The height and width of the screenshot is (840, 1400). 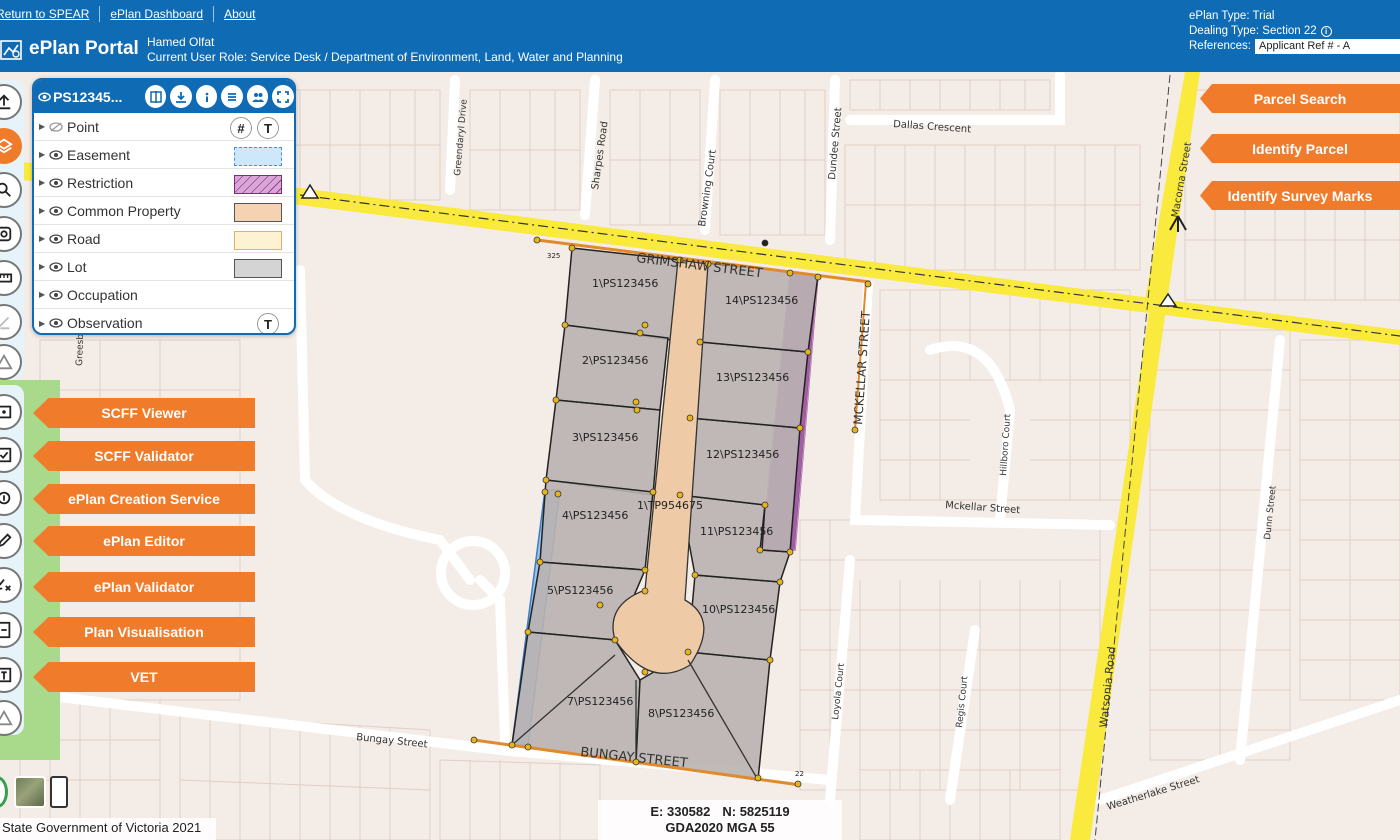 What do you see at coordinates (77, 266) in the screenshot?
I see `layer-label: Lot` at bounding box center [77, 266].